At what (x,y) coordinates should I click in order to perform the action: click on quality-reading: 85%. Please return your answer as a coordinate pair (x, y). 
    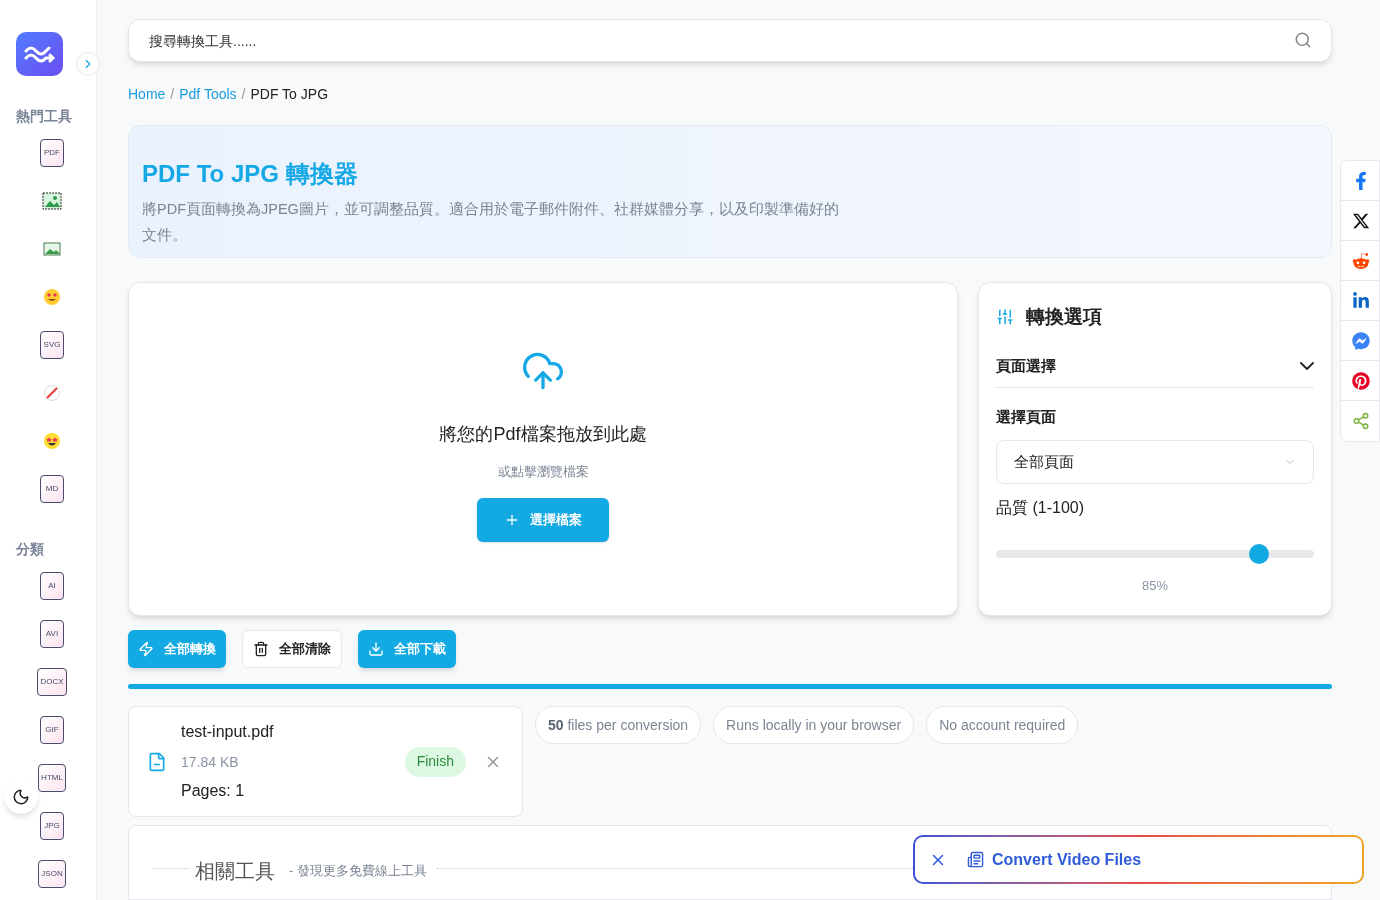
    Looking at the image, I should click on (1155, 586).